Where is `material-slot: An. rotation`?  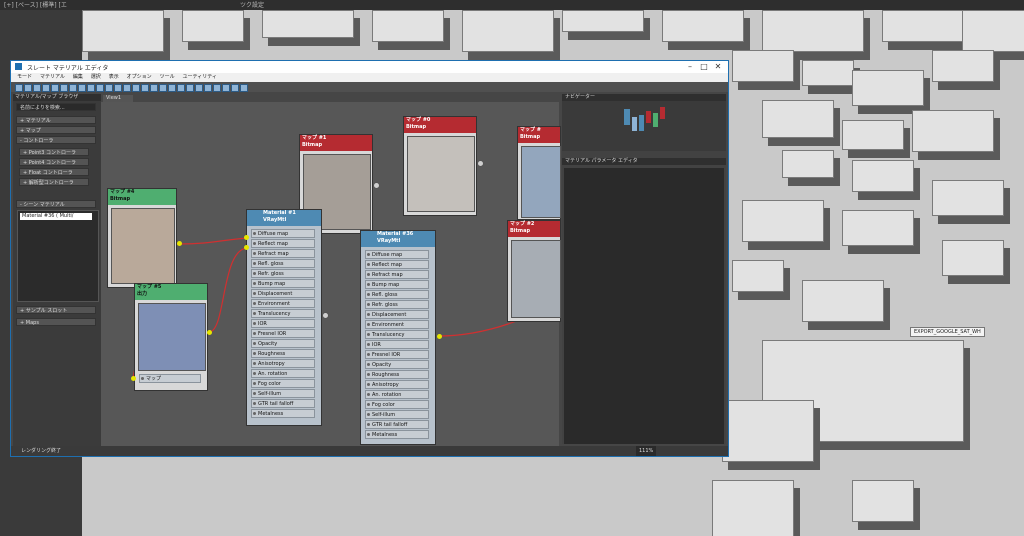 material-slot: An. rotation is located at coordinates (283, 373).